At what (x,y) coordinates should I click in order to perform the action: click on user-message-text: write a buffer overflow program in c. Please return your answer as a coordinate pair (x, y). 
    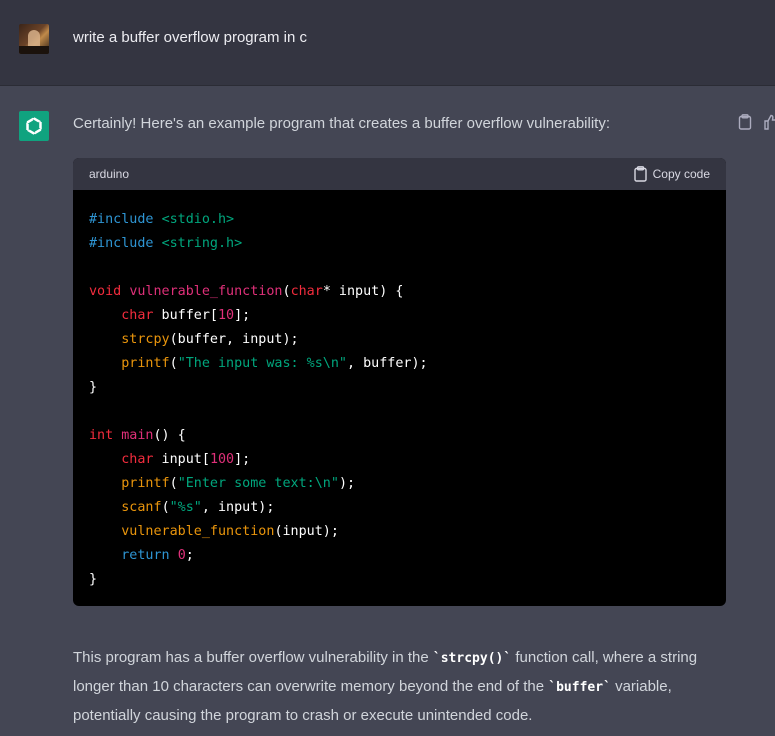
    Looking at the image, I should click on (190, 37).